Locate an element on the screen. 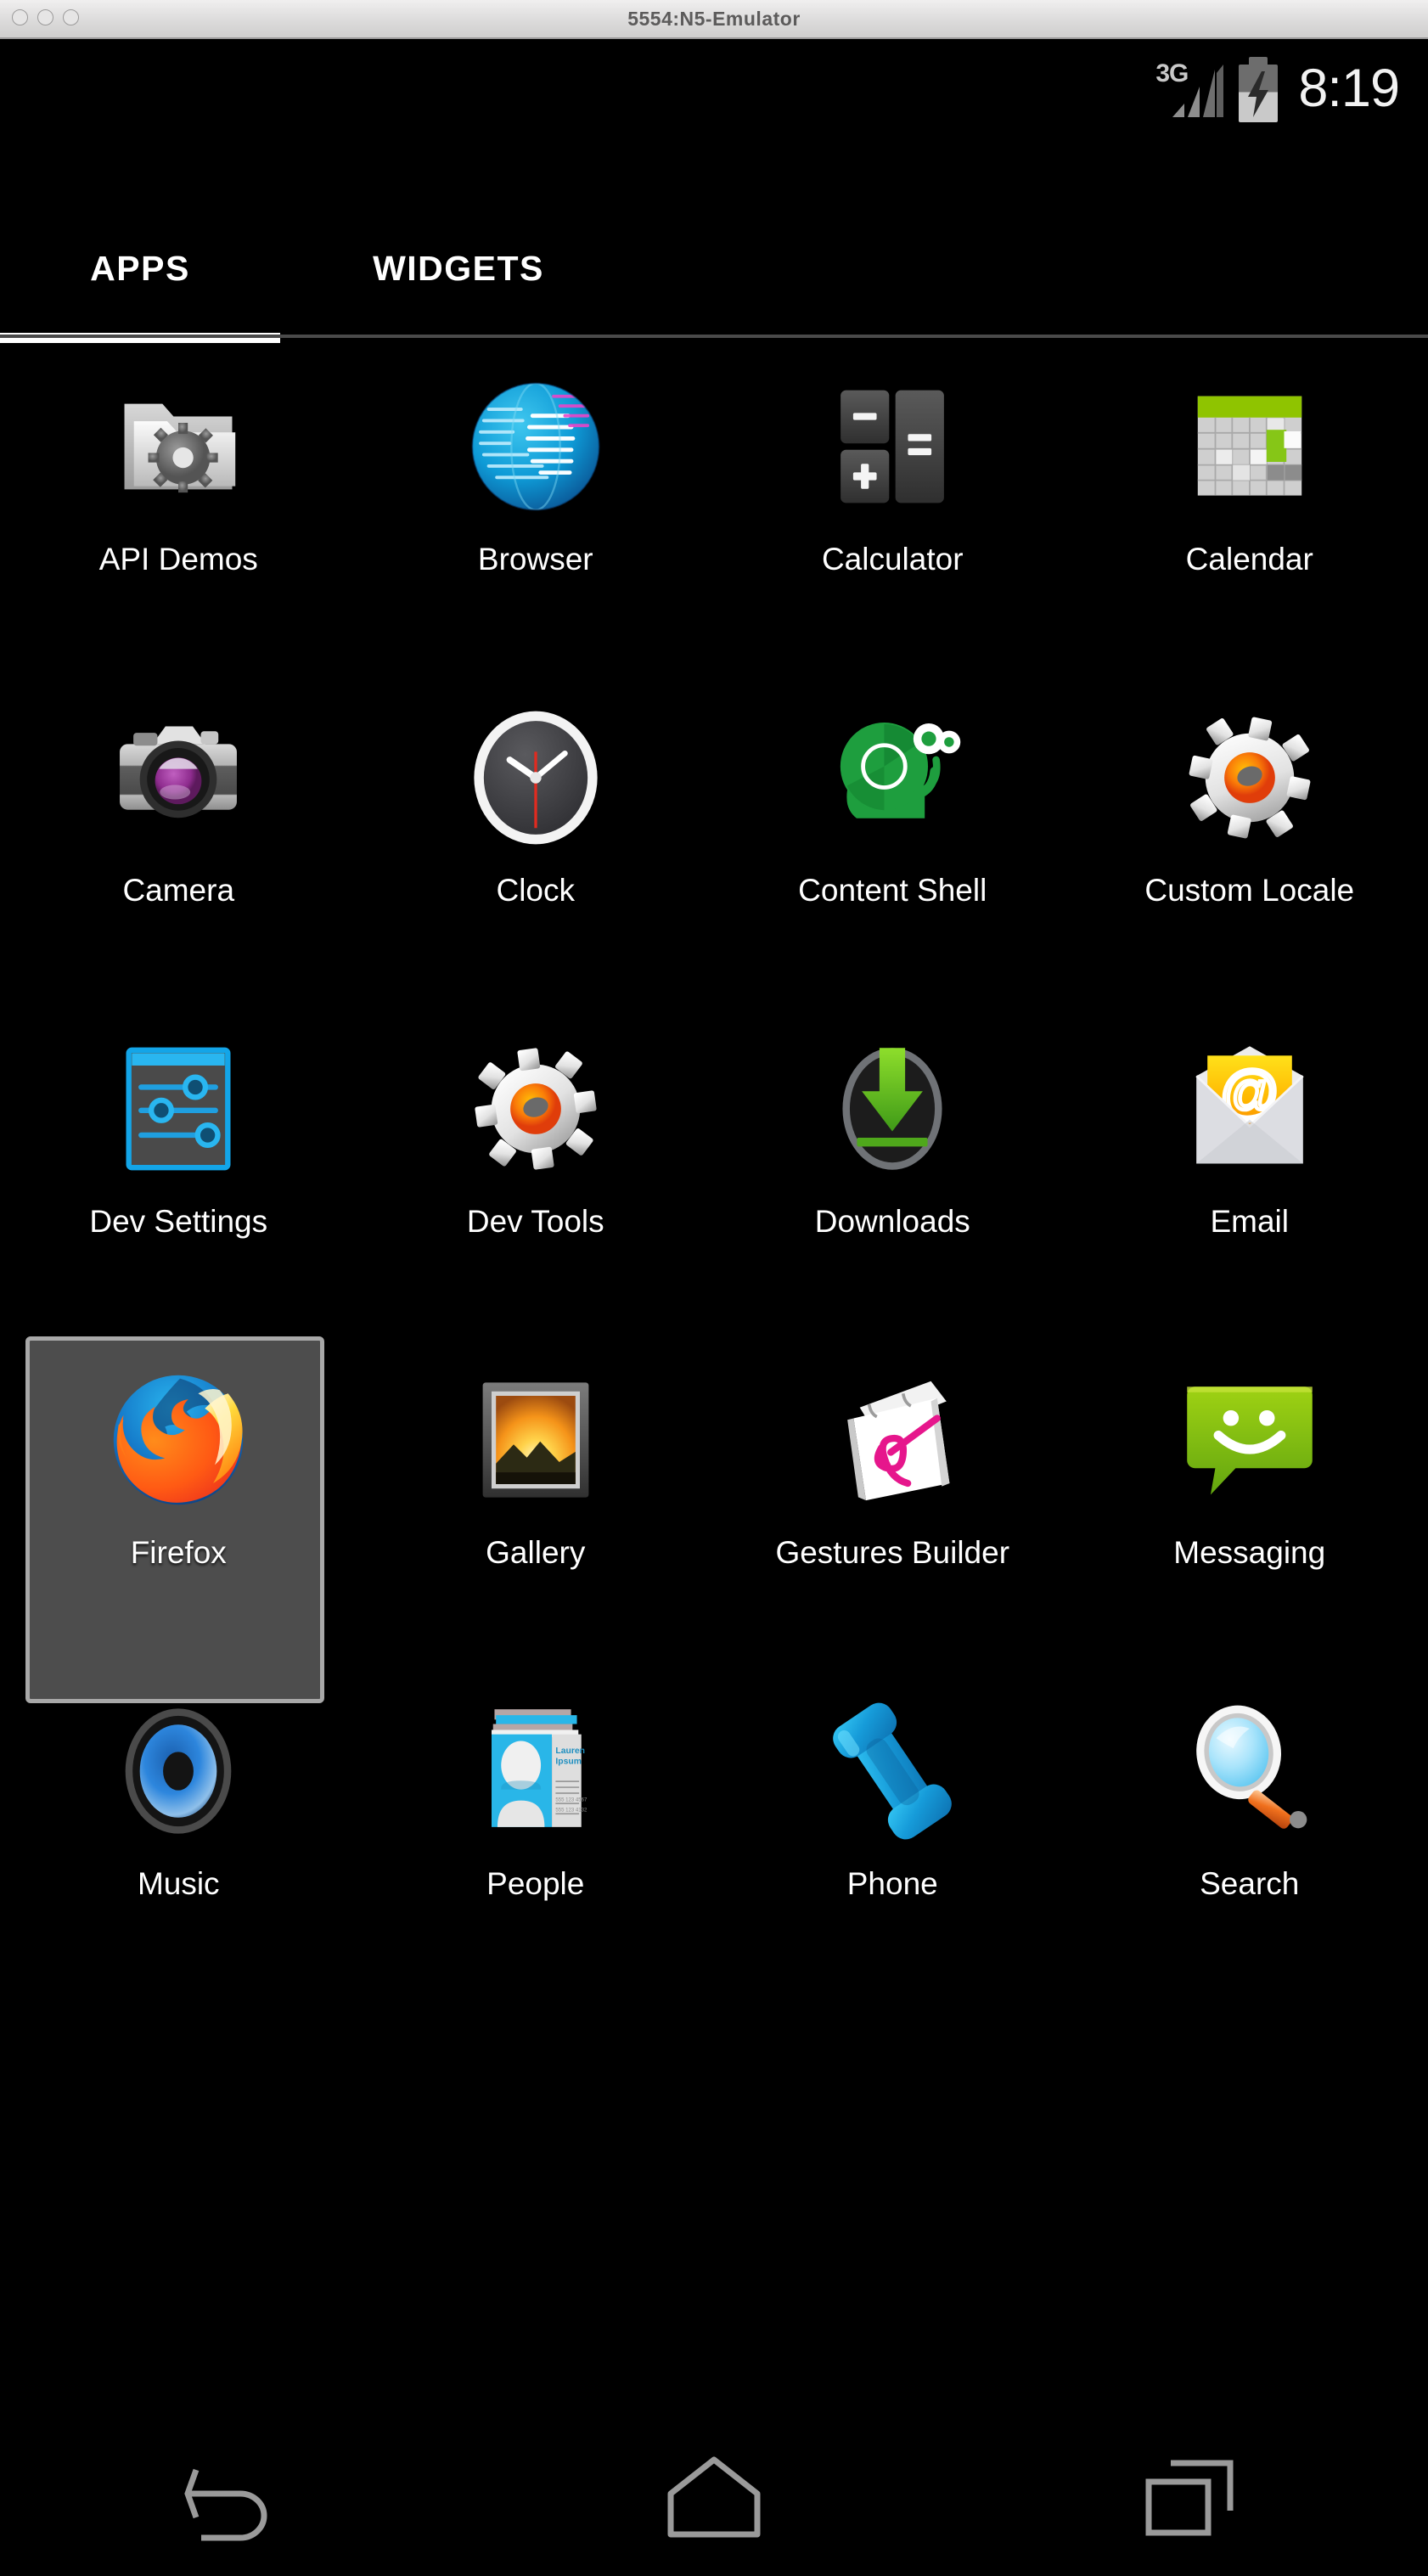 The height and width of the screenshot is (2576, 1428). firefox-icon is located at coordinates (178, 1440).